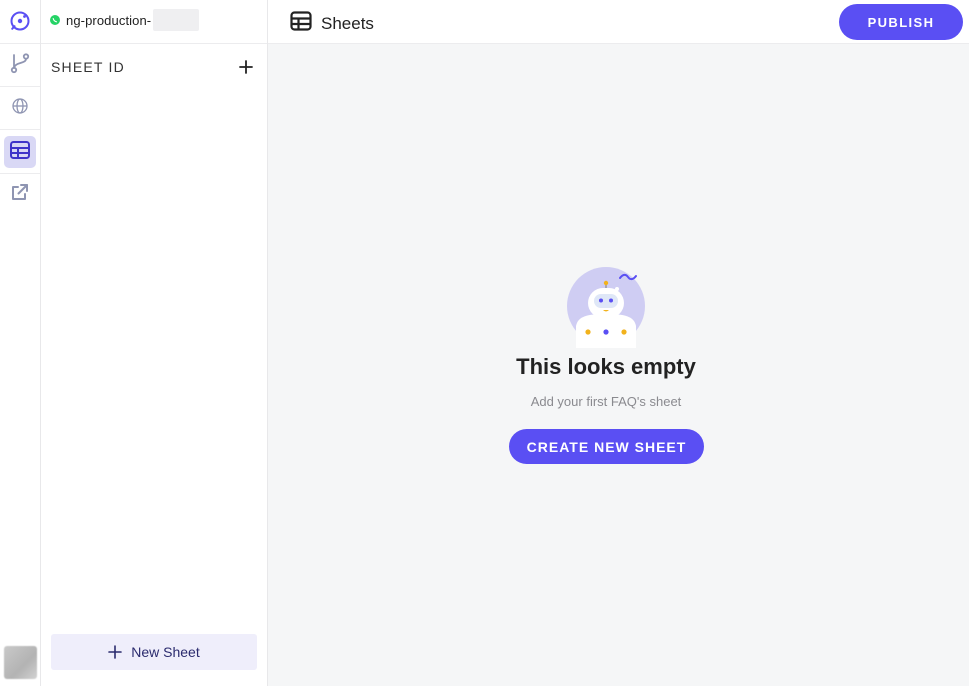  What do you see at coordinates (347, 23) in the screenshot?
I see `page-title: Sheets` at bounding box center [347, 23].